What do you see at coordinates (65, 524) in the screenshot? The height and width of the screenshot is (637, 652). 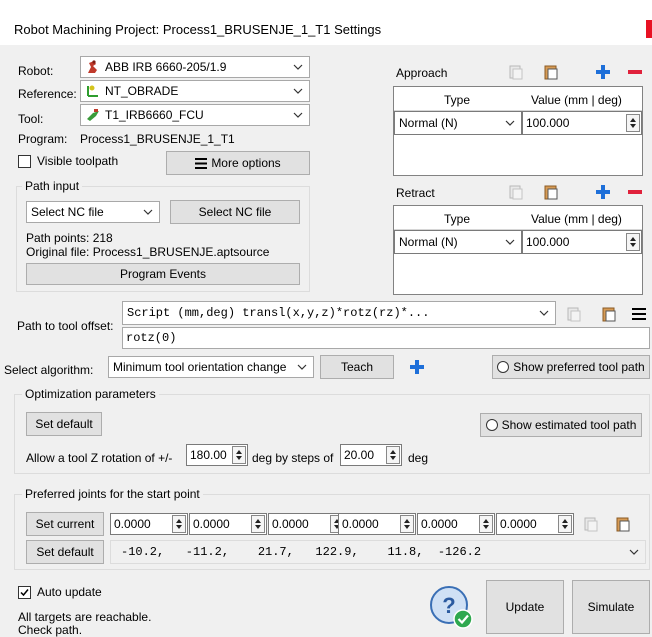 I see `set-current-button: Set current` at bounding box center [65, 524].